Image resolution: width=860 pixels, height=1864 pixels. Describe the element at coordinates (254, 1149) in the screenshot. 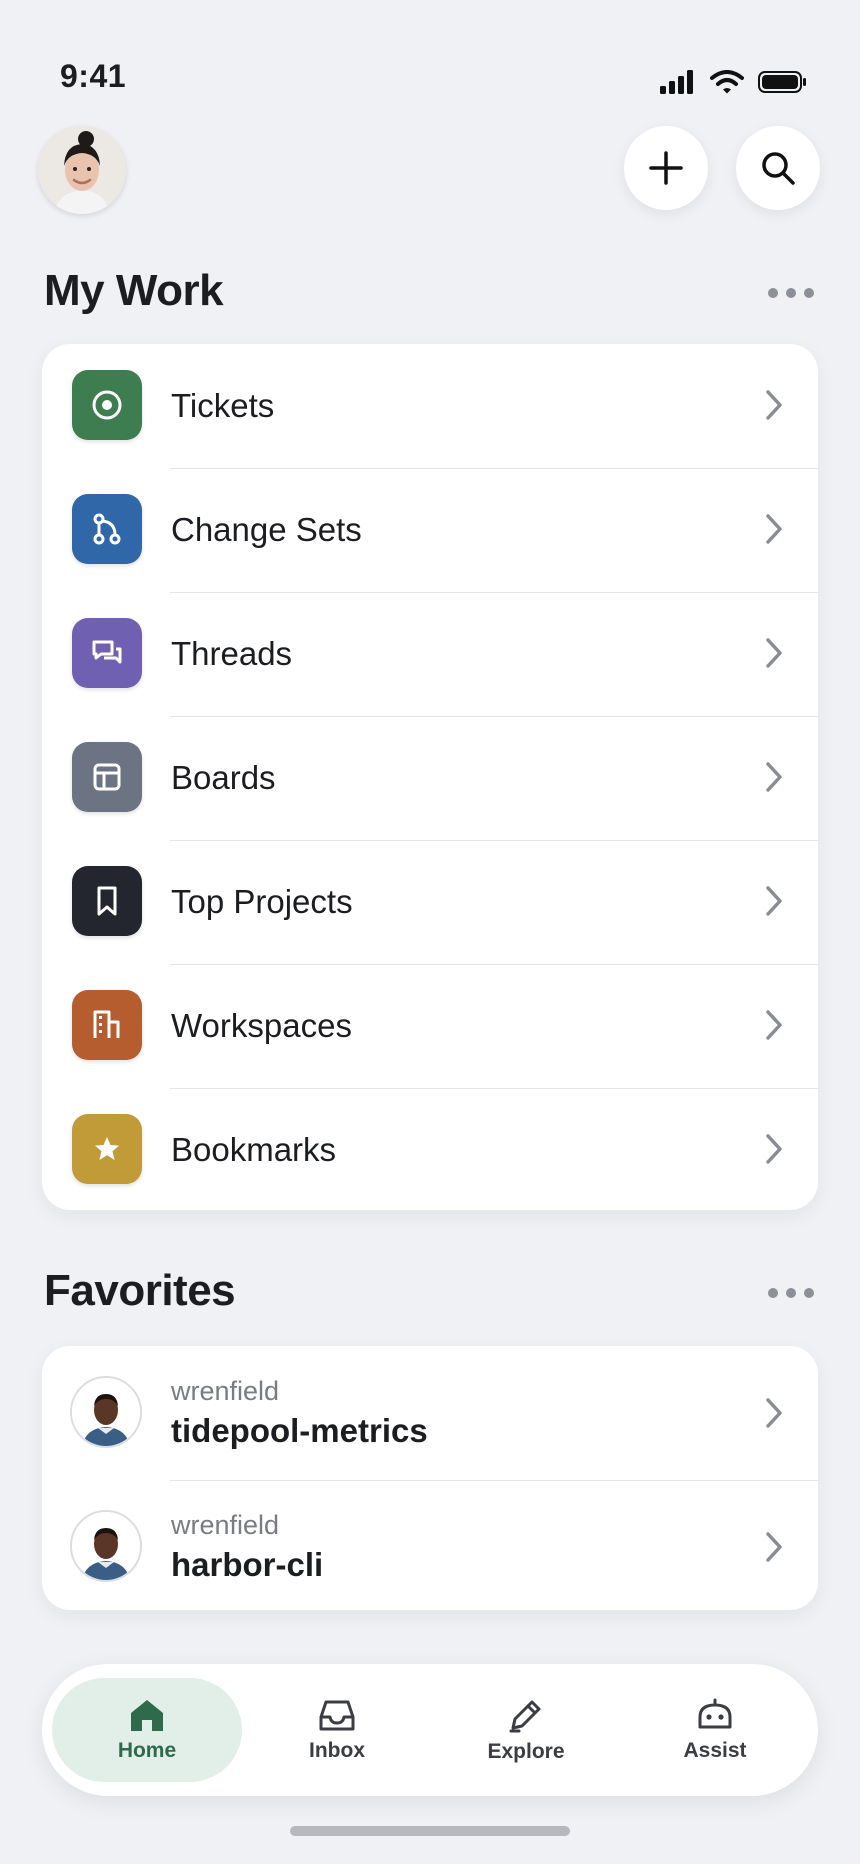

I see `list-item-label: Bookmarks` at that location.